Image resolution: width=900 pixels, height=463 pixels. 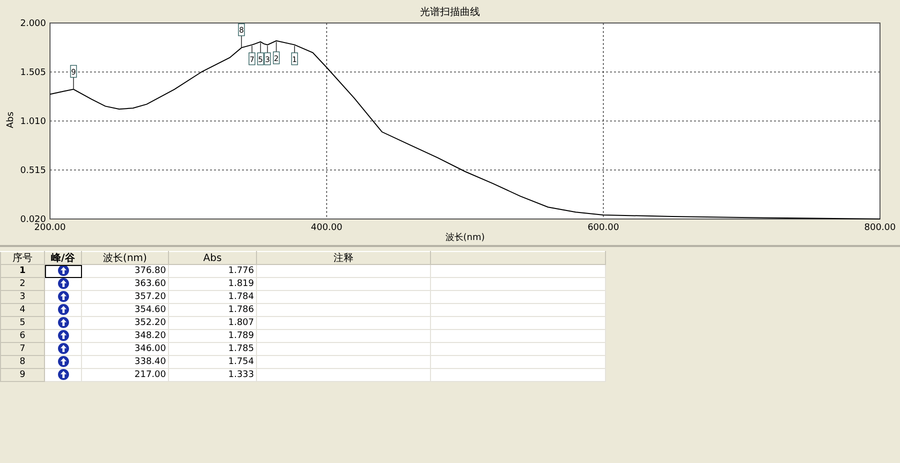 What do you see at coordinates (63, 258) in the screenshot?
I see `column-header: 峰/谷` at bounding box center [63, 258].